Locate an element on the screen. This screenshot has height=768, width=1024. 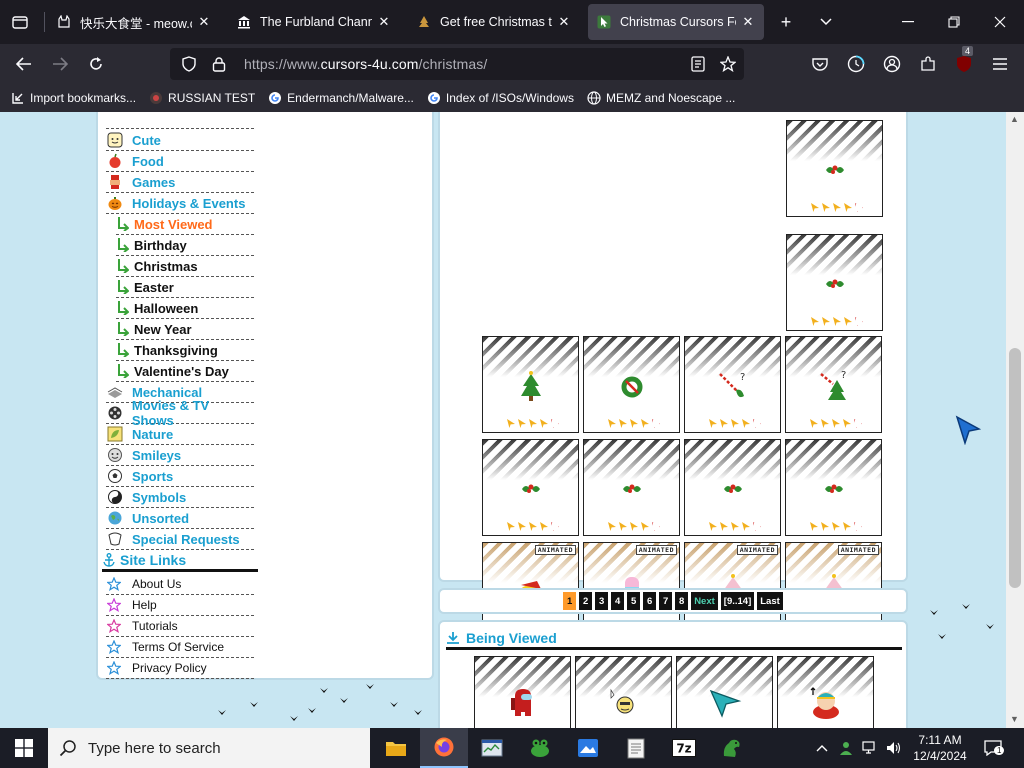
scrollbar-thumb is located at coordinates (1015, 468).